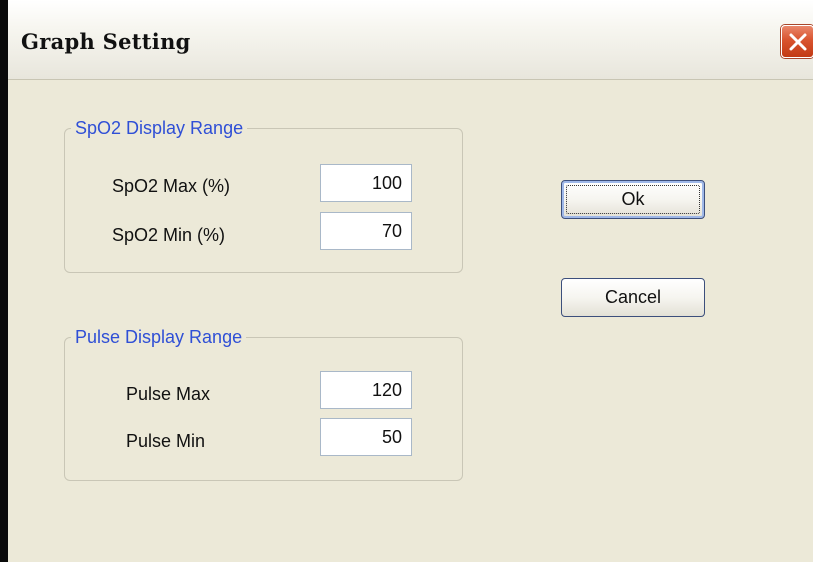  I want to click on pulse-min-input: 50, so click(366, 437).